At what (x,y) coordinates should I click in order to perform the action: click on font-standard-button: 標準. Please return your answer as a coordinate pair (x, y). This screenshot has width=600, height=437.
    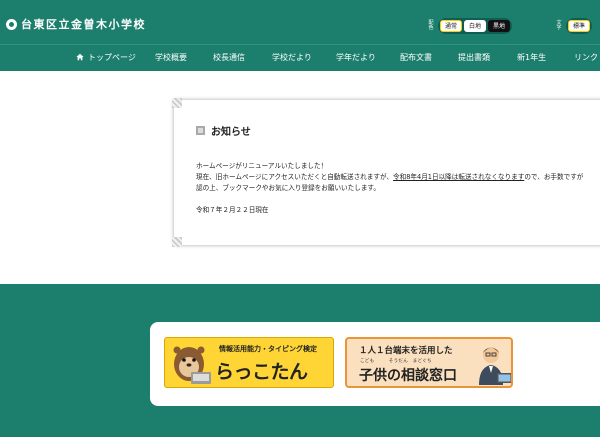
    Looking at the image, I should click on (579, 26).